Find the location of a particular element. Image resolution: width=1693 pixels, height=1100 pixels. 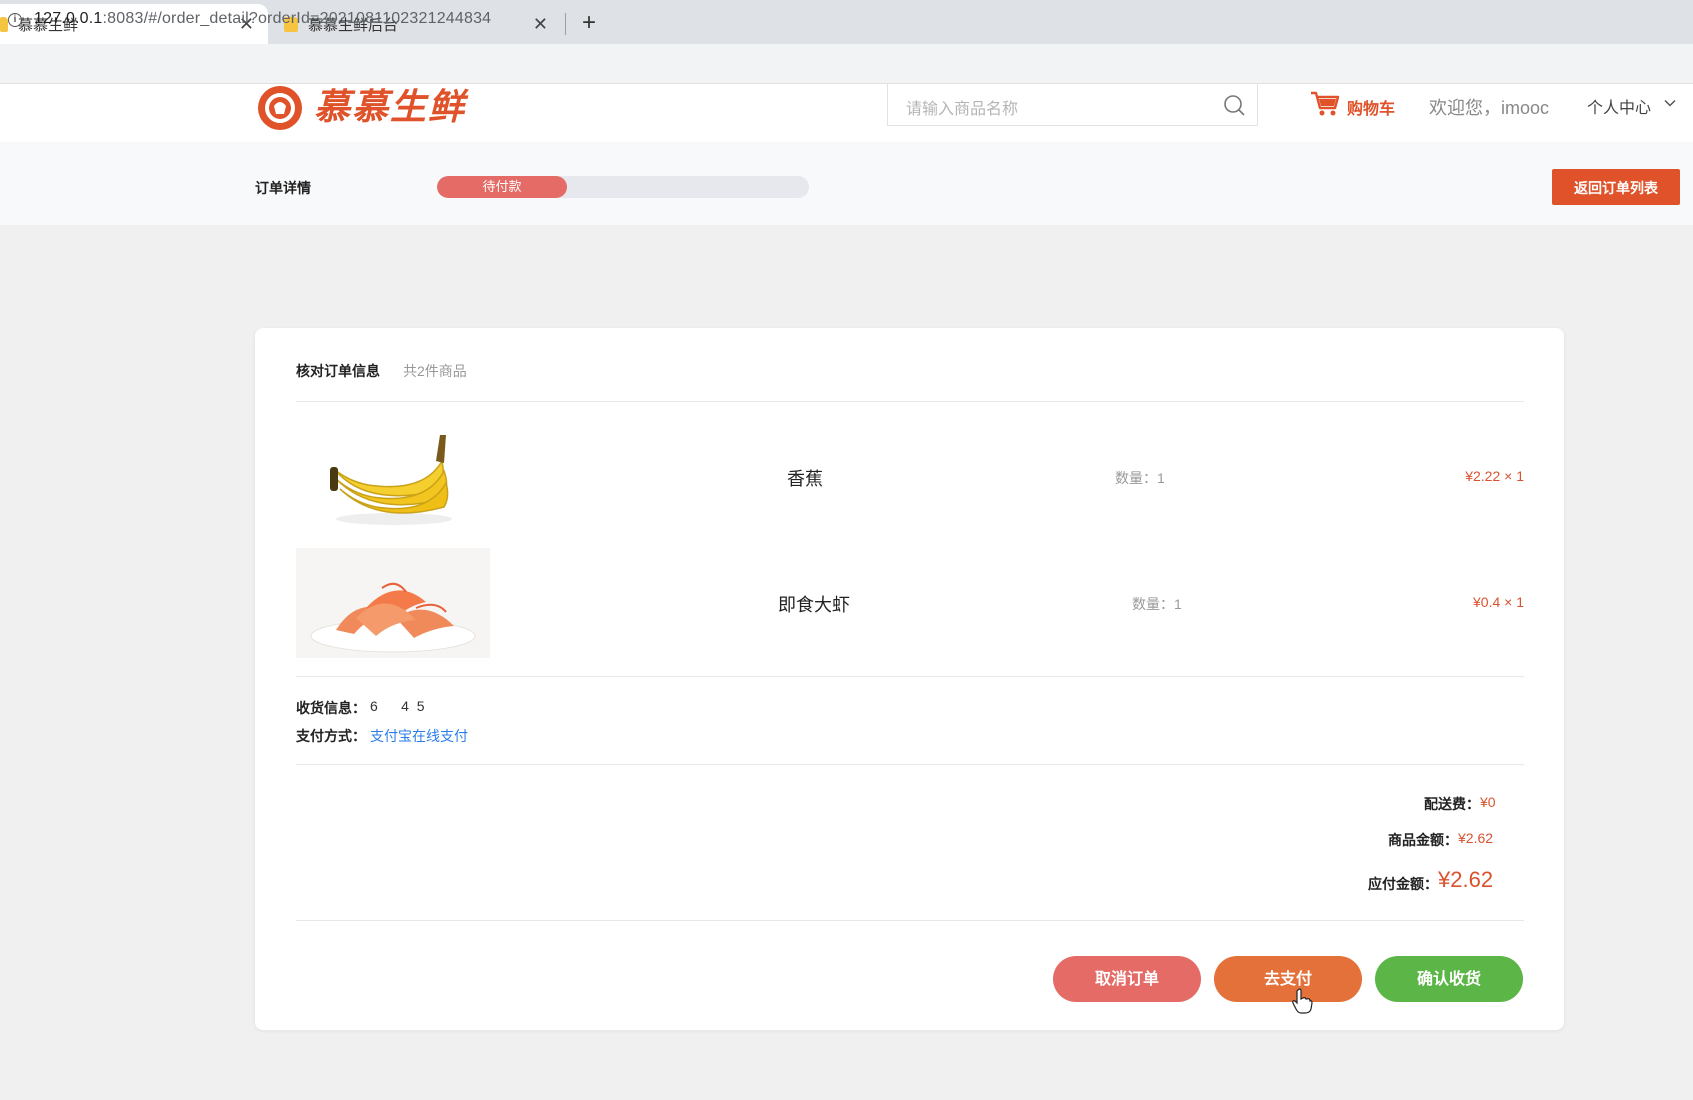

hand-cursor-icon is located at coordinates (1302, 1001).